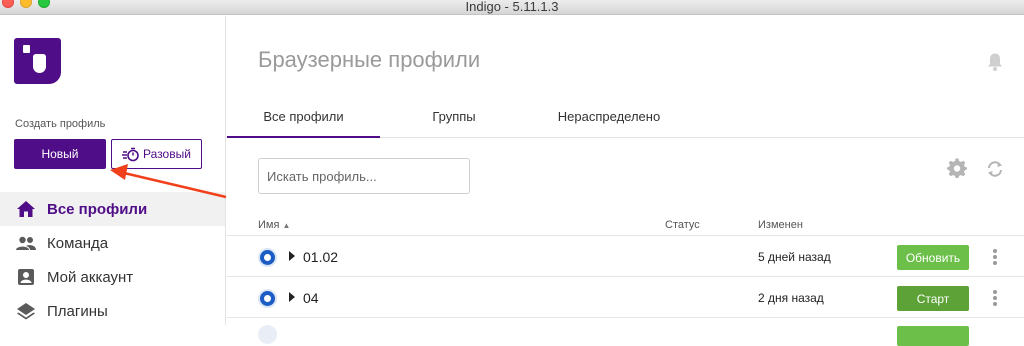  I want to click on start-button: Старт, so click(933, 298).